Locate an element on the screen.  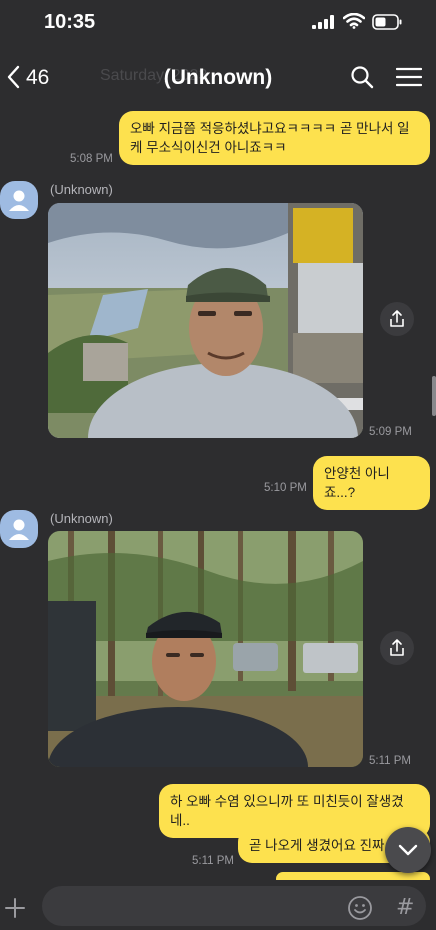
message-bubble-outgoing: 오빠 지금쯤 적응하셨냐고요ㅋㅋㅋㅋ 곧 만나서 일케 무소식이신건 아니죠ㅋㅋ is located at coordinates (274, 138).